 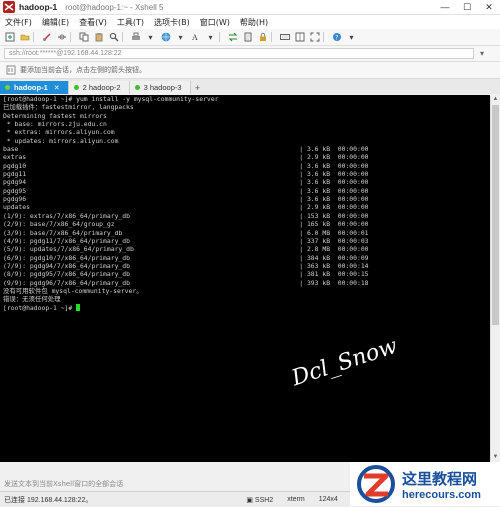 What do you see at coordinates (232, 37) in the screenshot?
I see `transfer-icon` at bounding box center [232, 37].